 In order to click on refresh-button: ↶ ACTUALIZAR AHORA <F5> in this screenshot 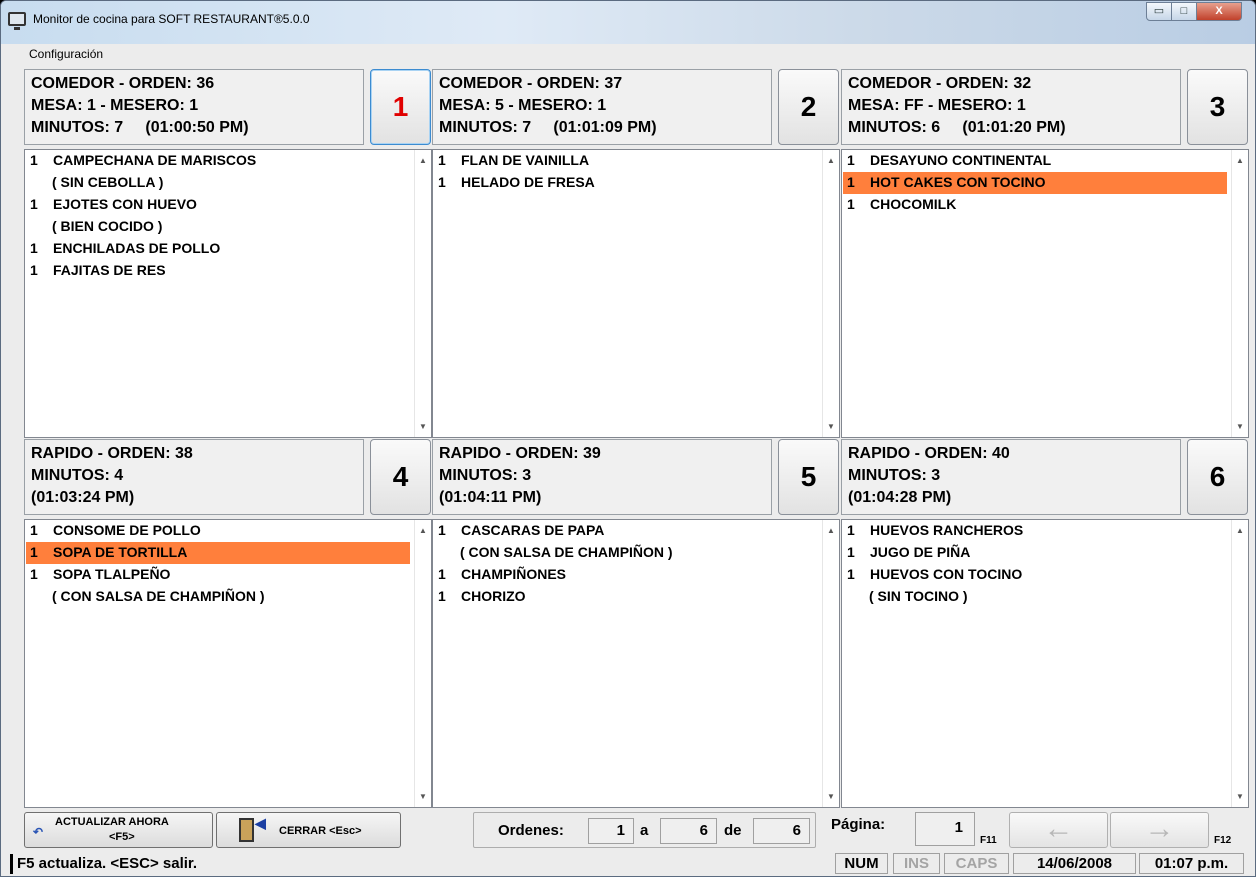, I will do `click(118, 830)`.